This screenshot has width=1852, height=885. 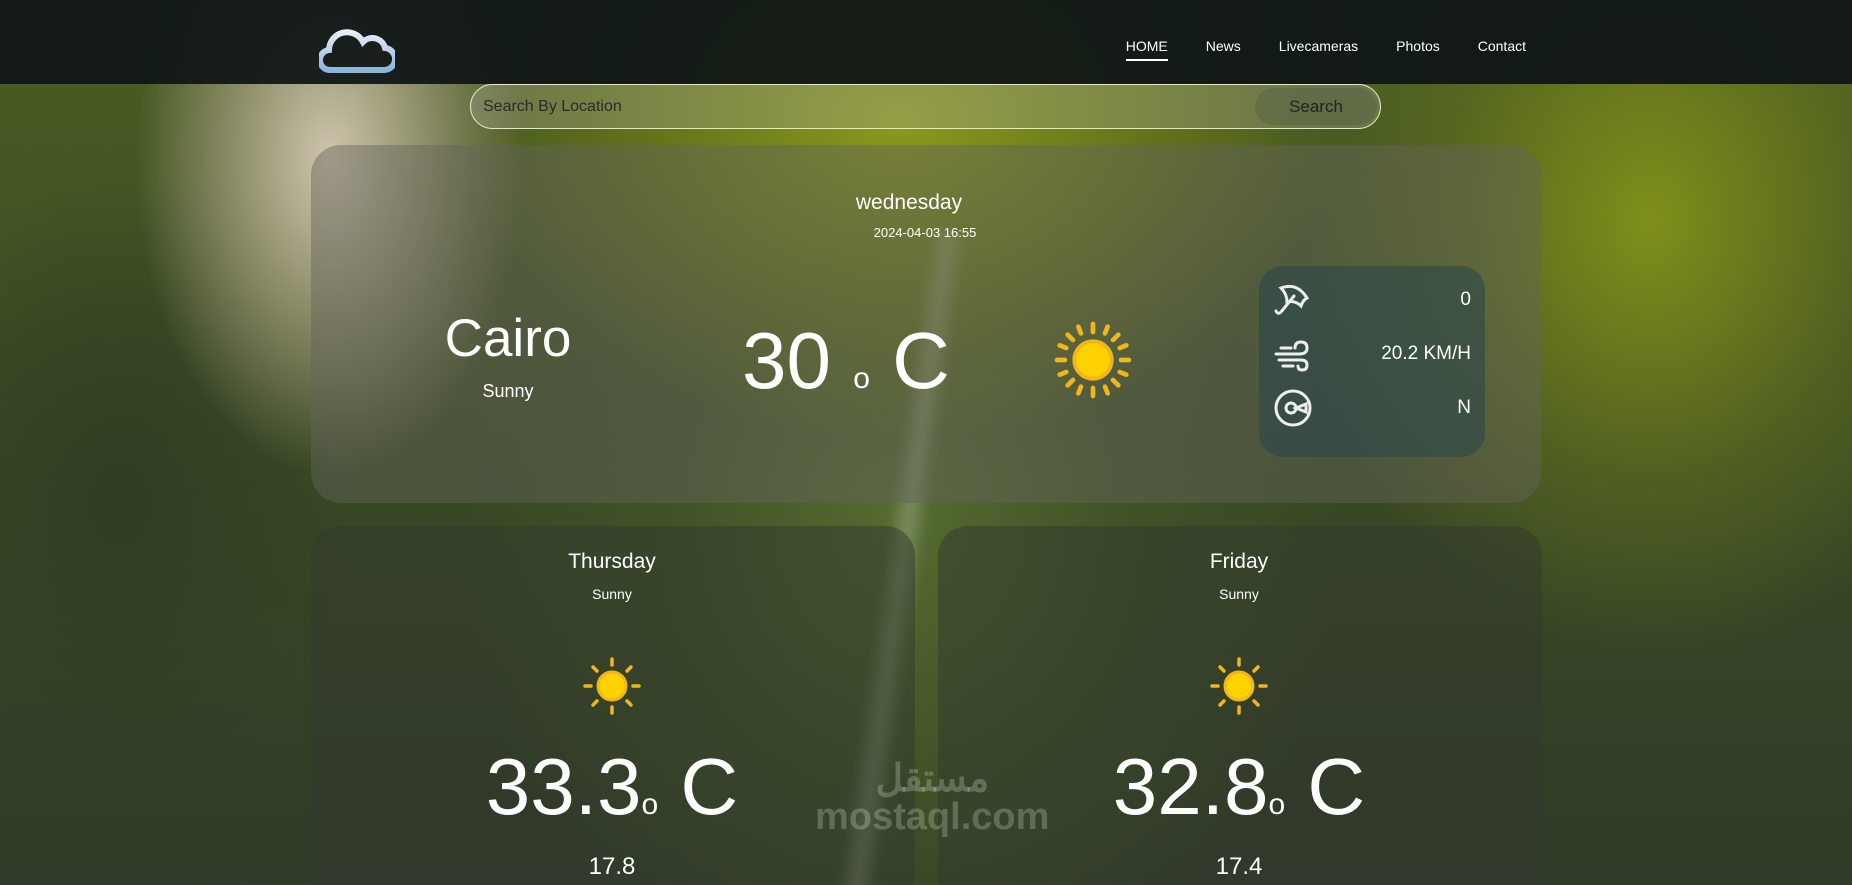 What do you see at coordinates (358, 53) in the screenshot?
I see `cloud-logo-icon` at bounding box center [358, 53].